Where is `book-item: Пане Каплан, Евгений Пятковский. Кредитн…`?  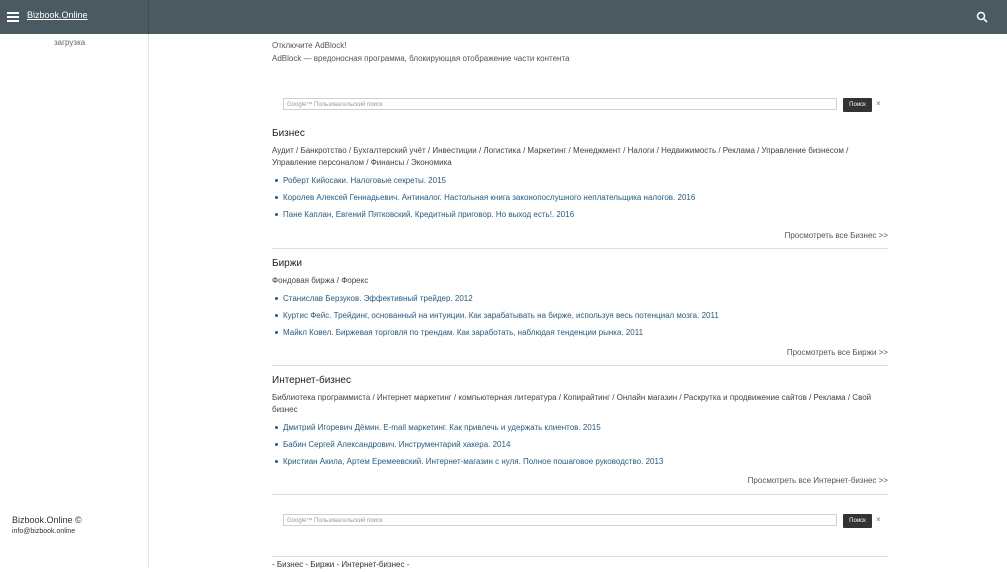 book-item: Пане Каплан, Евгений Пятковский. Кредитн… is located at coordinates (580, 214).